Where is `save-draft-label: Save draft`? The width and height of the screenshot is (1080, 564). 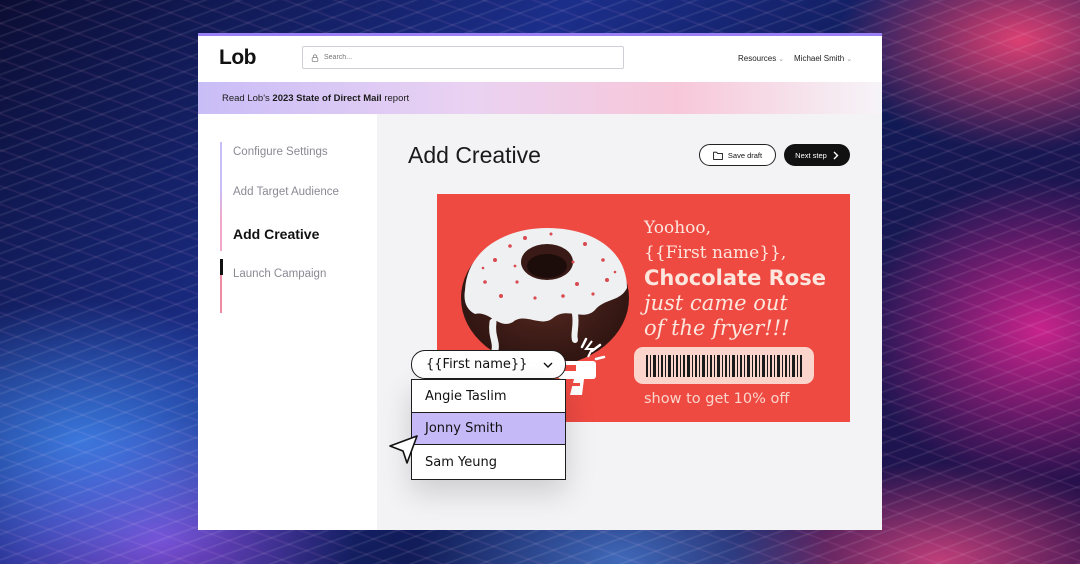 save-draft-label: Save draft is located at coordinates (745, 155).